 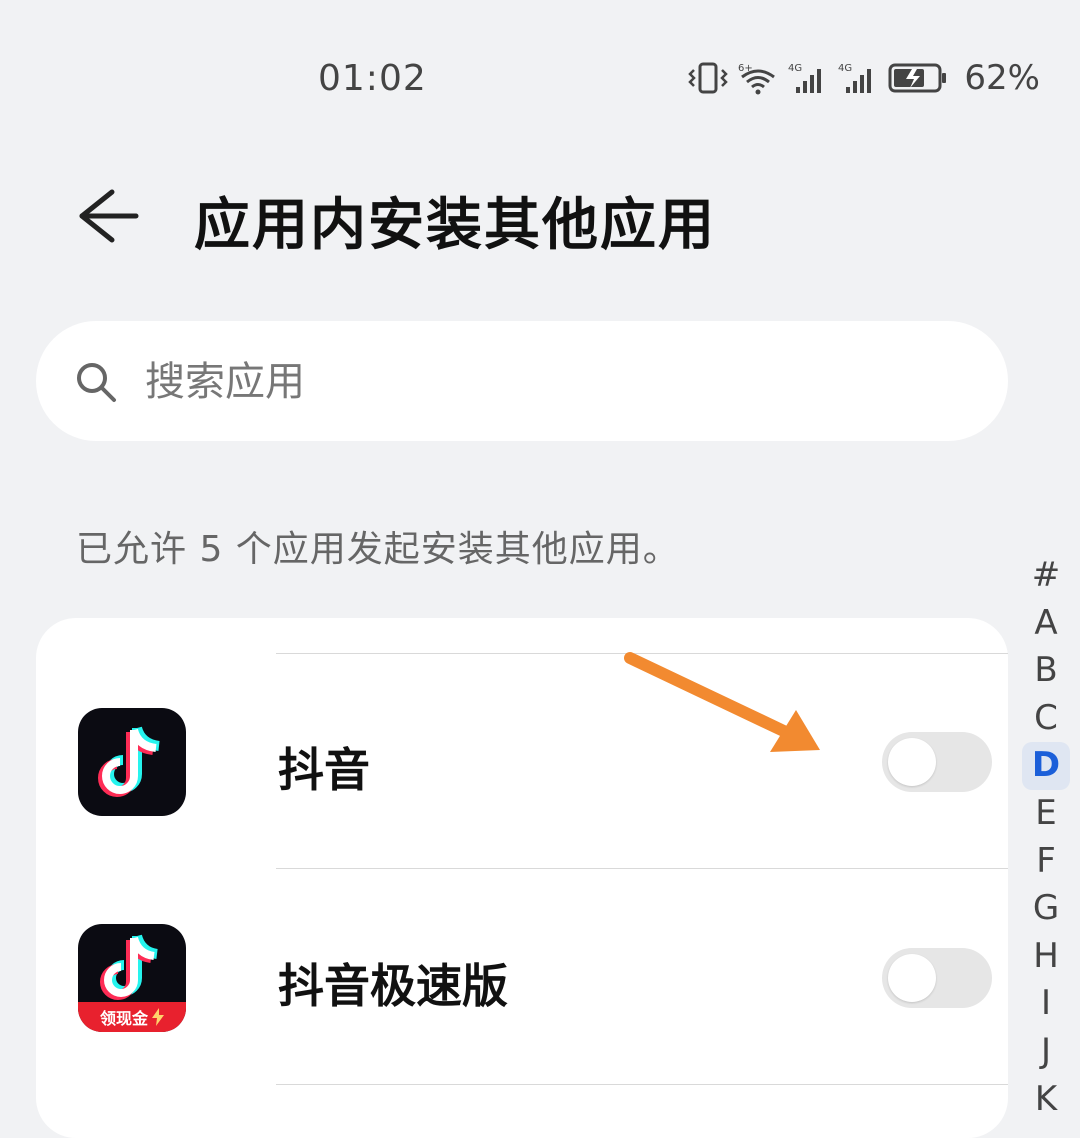 I want to click on alphabet-index: # A B C D E F G H I J K, so click(x=1046, y=837).